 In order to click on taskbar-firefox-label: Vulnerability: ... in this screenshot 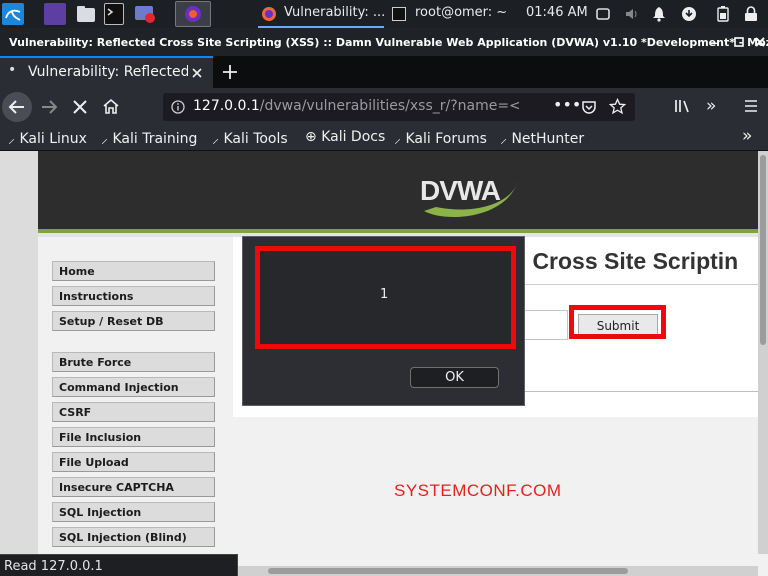, I will do `click(335, 12)`.